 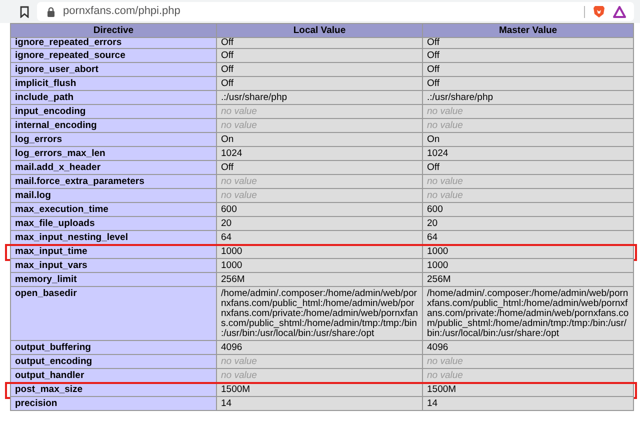 What do you see at coordinates (113, 390) in the screenshot?
I see `directive-cell: post_max_size` at bounding box center [113, 390].